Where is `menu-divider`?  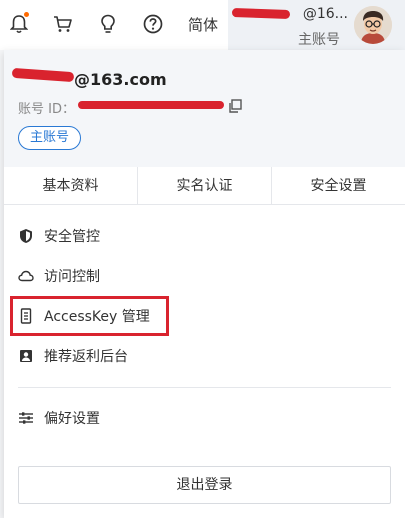 menu-divider is located at coordinates (204, 387).